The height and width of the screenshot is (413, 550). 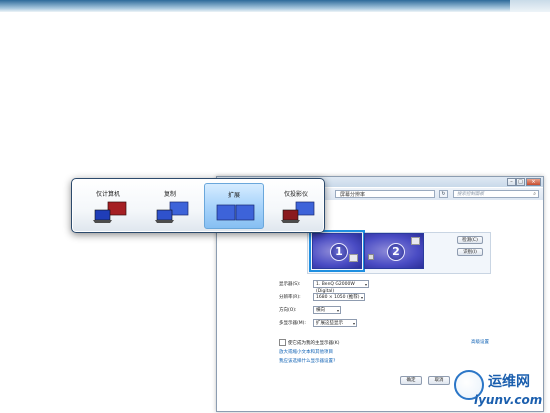 What do you see at coordinates (534, 194) in the screenshot?
I see `search-icon: ⌕` at bounding box center [534, 194].